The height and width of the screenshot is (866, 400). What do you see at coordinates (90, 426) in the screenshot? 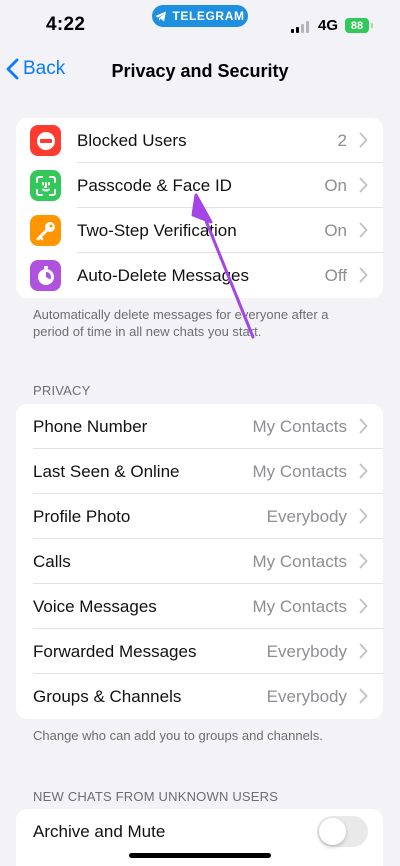
I see `phone-number-label: Phone Number` at bounding box center [90, 426].